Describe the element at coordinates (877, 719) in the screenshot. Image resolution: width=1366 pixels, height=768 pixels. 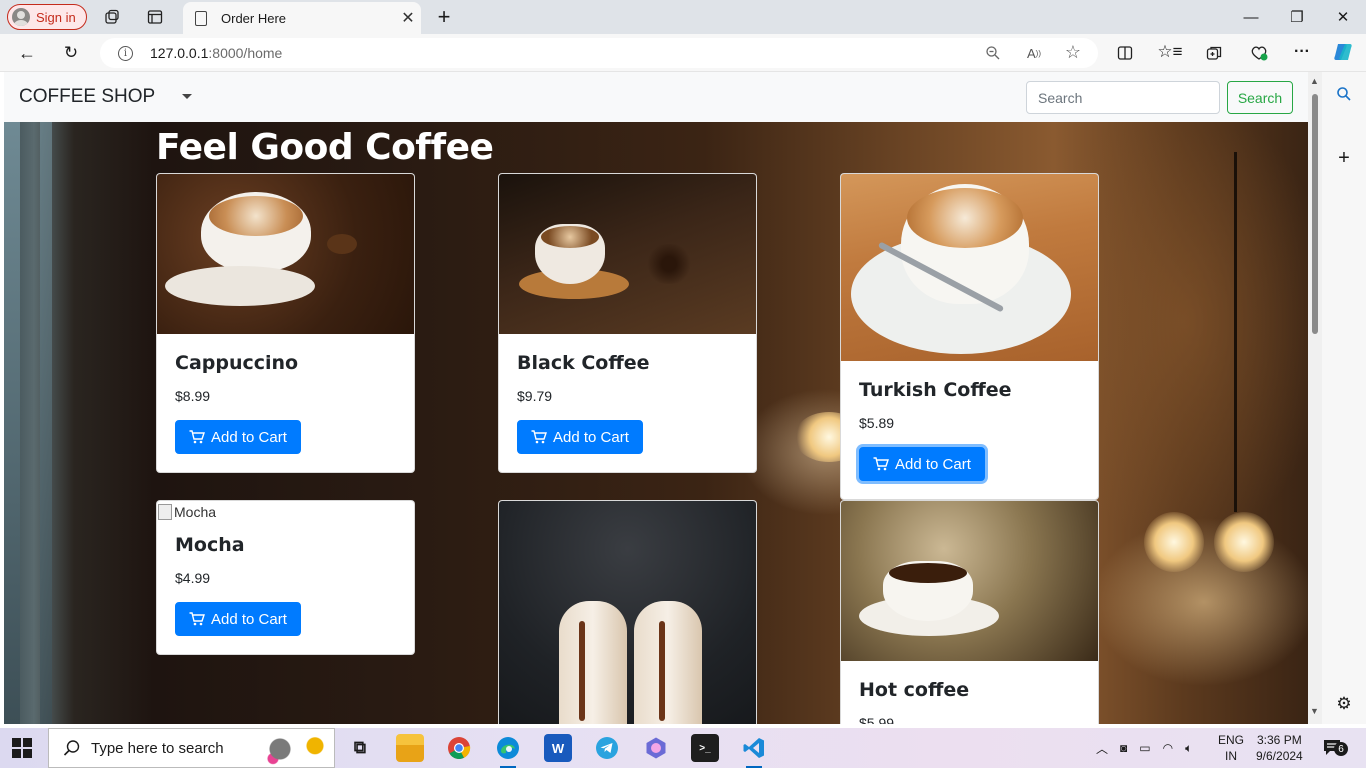
I see `product-price: $5.99` at that location.